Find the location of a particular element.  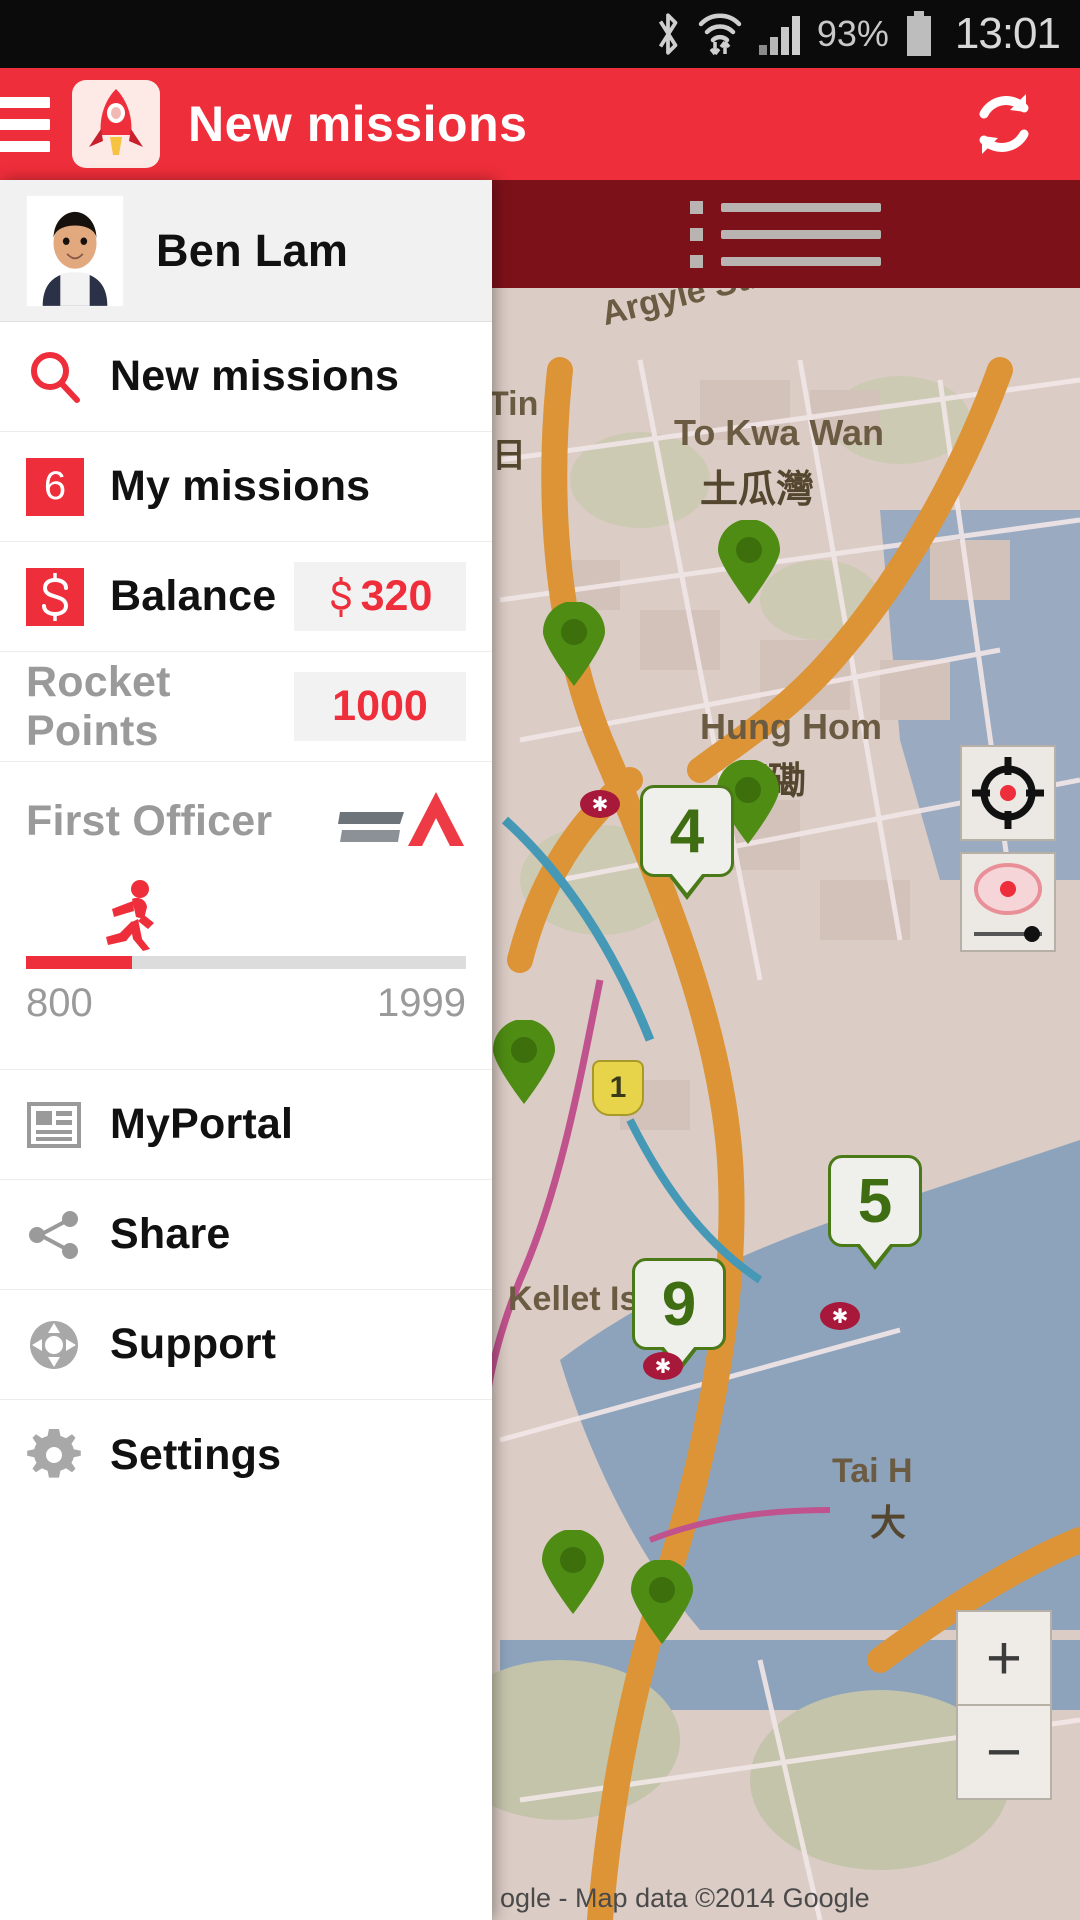

map-label: 土瓜灣 is located at coordinates (757, 490).